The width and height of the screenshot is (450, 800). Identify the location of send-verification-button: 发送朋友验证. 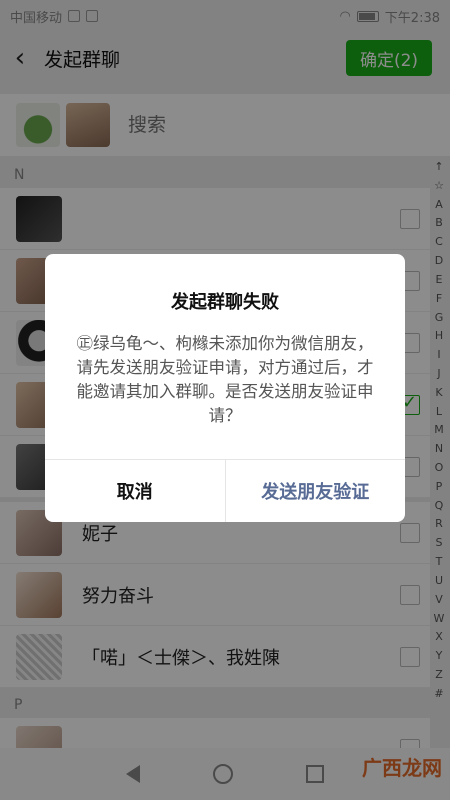
(316, 491).